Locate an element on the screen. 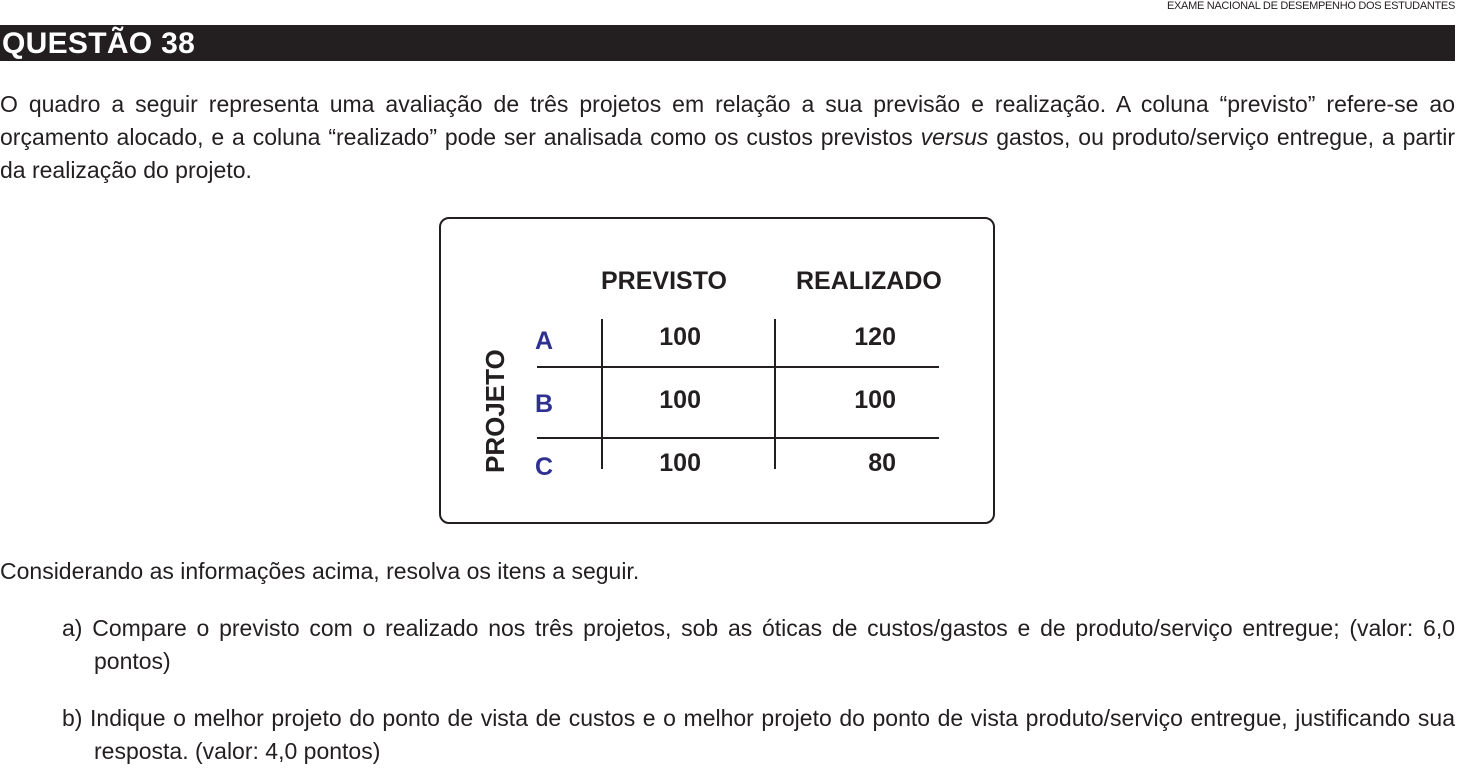  intro-emphasis: versus is located at coordinates (954, 137).